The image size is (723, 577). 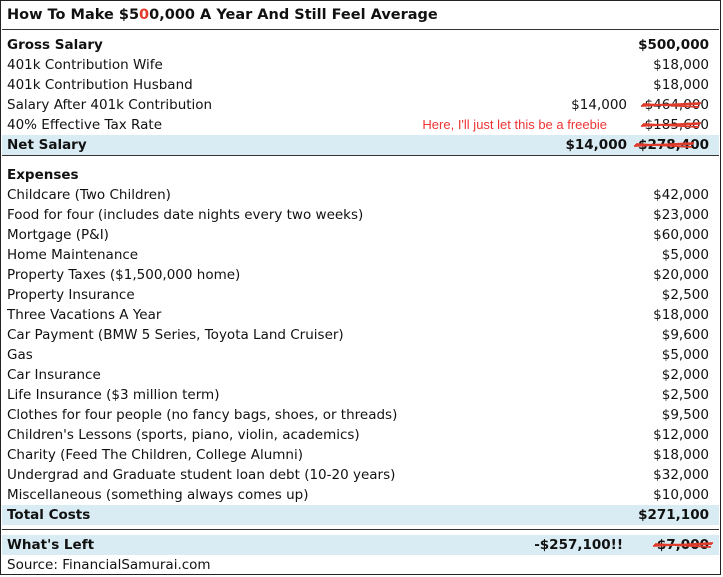 I want to click on income-row-label: 401k Contribution Husband, so click(x=100, y=85).